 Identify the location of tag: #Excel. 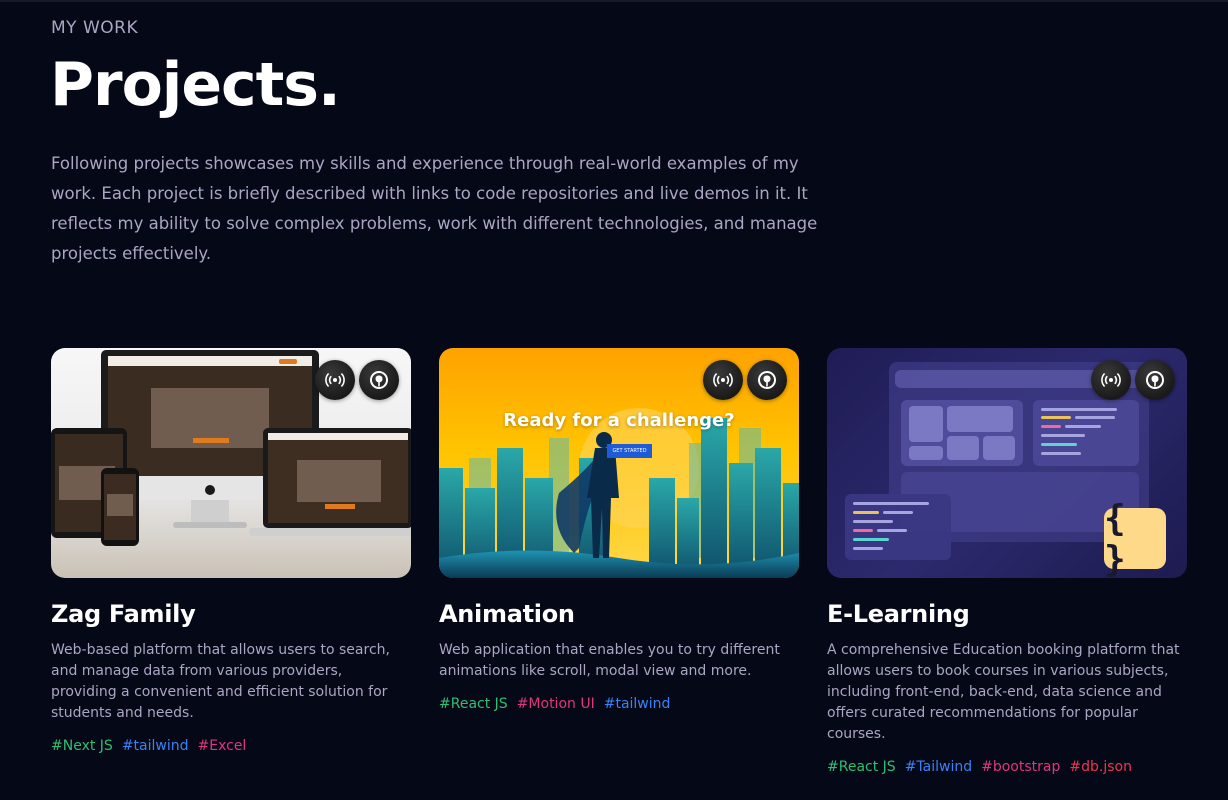
(222, 746).